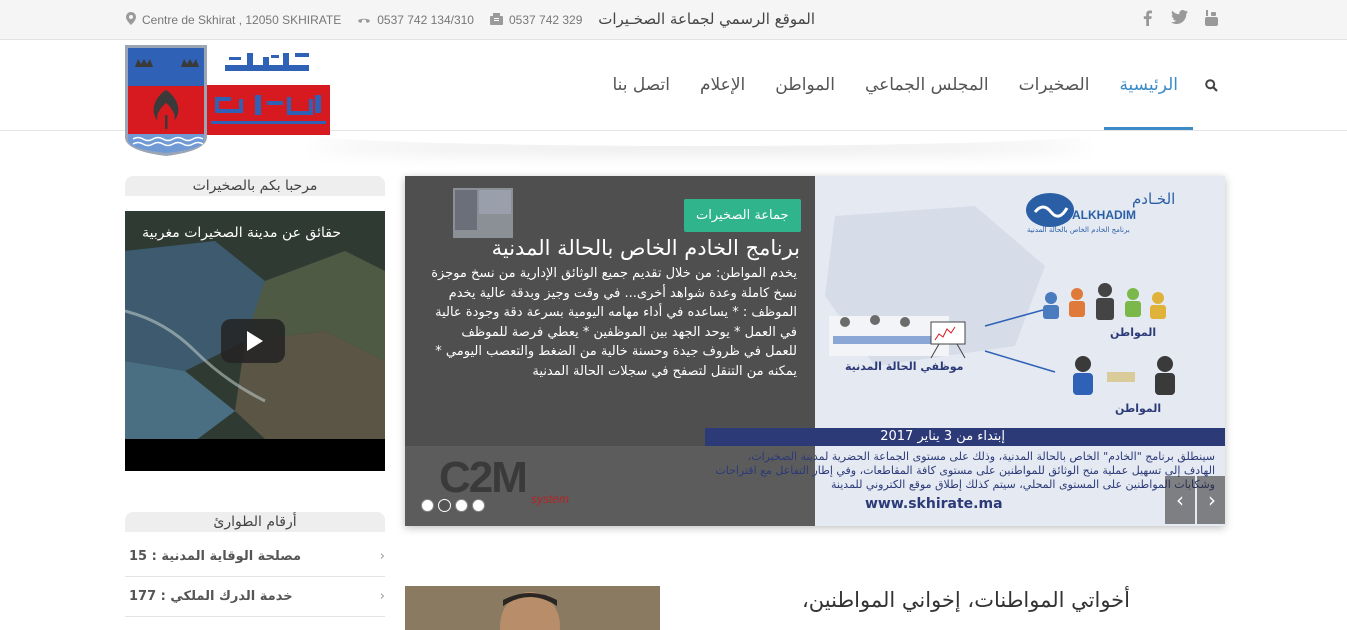 This screenshot has width=1347, height=630. I want to click on video-player: حقائق عن مدينة الصخيرات مغربية, so click(255, 341).